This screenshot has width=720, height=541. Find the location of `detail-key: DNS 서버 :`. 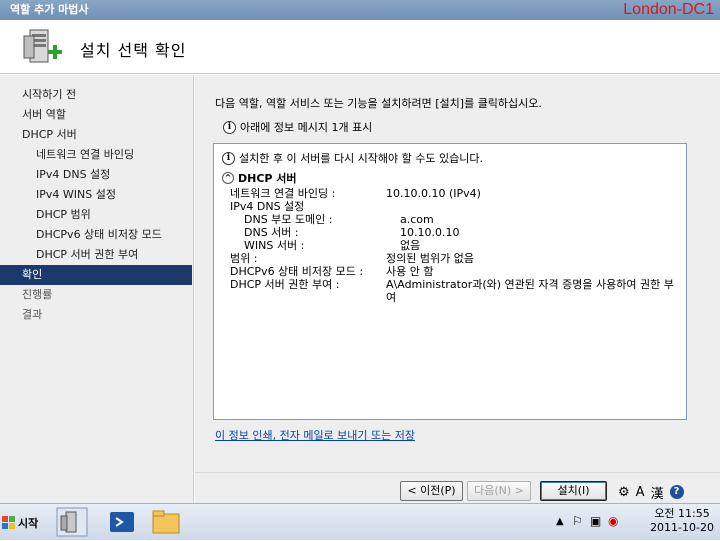

detail-key: DNS 서버 : is located at coordinates (271, 232).